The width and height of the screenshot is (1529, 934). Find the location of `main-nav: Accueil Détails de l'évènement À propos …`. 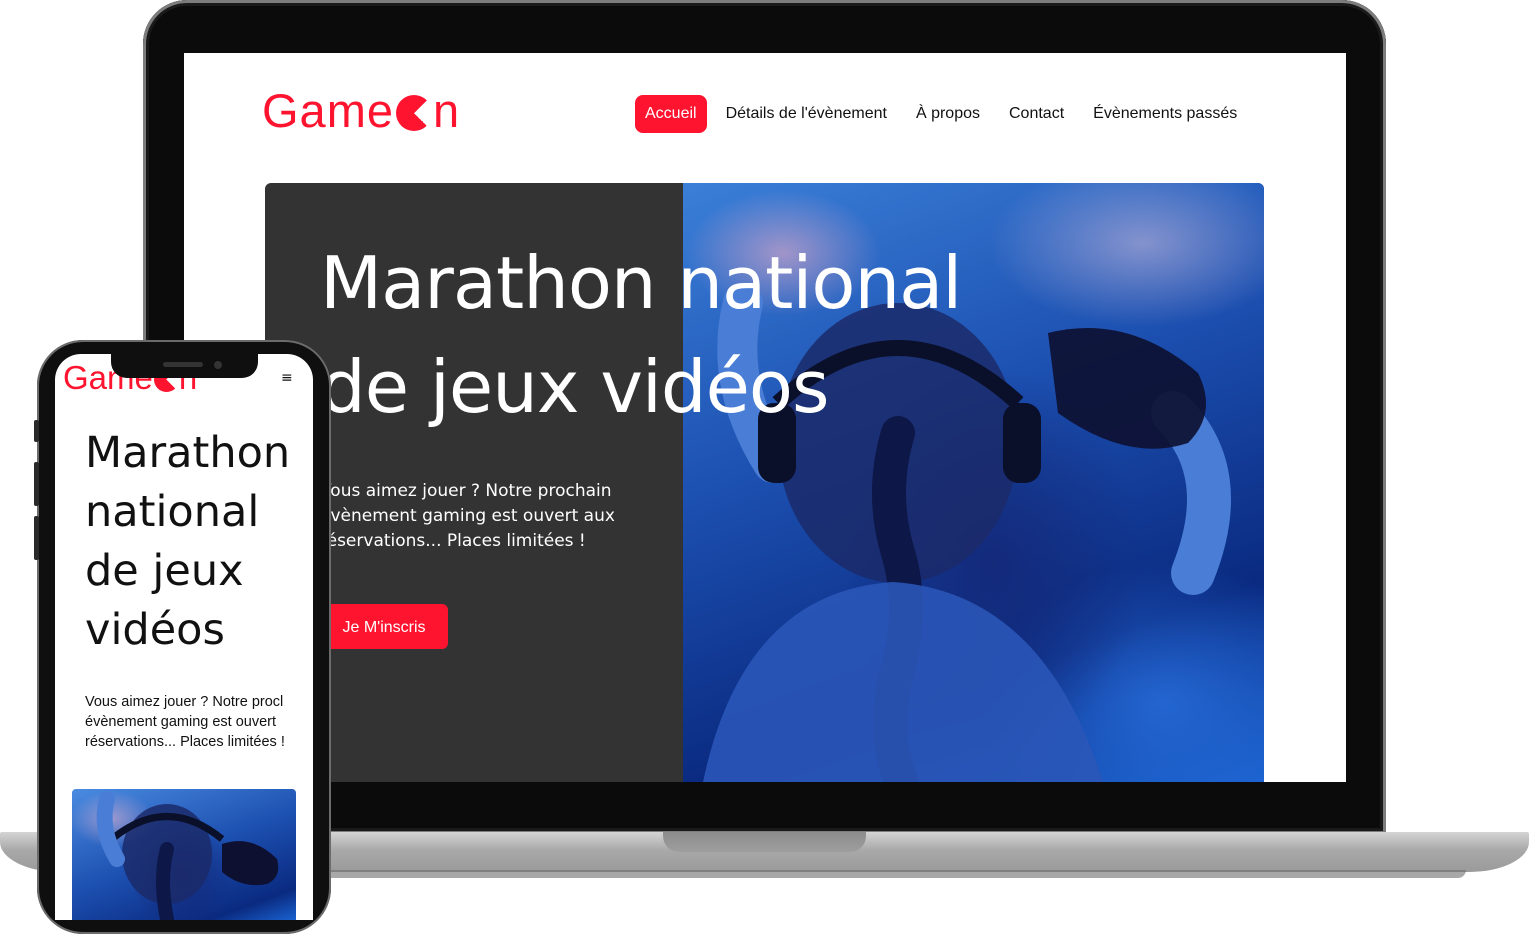

main-nav: Accueil Détails de l'évènement À propos … is located at coordinates (945, 114).